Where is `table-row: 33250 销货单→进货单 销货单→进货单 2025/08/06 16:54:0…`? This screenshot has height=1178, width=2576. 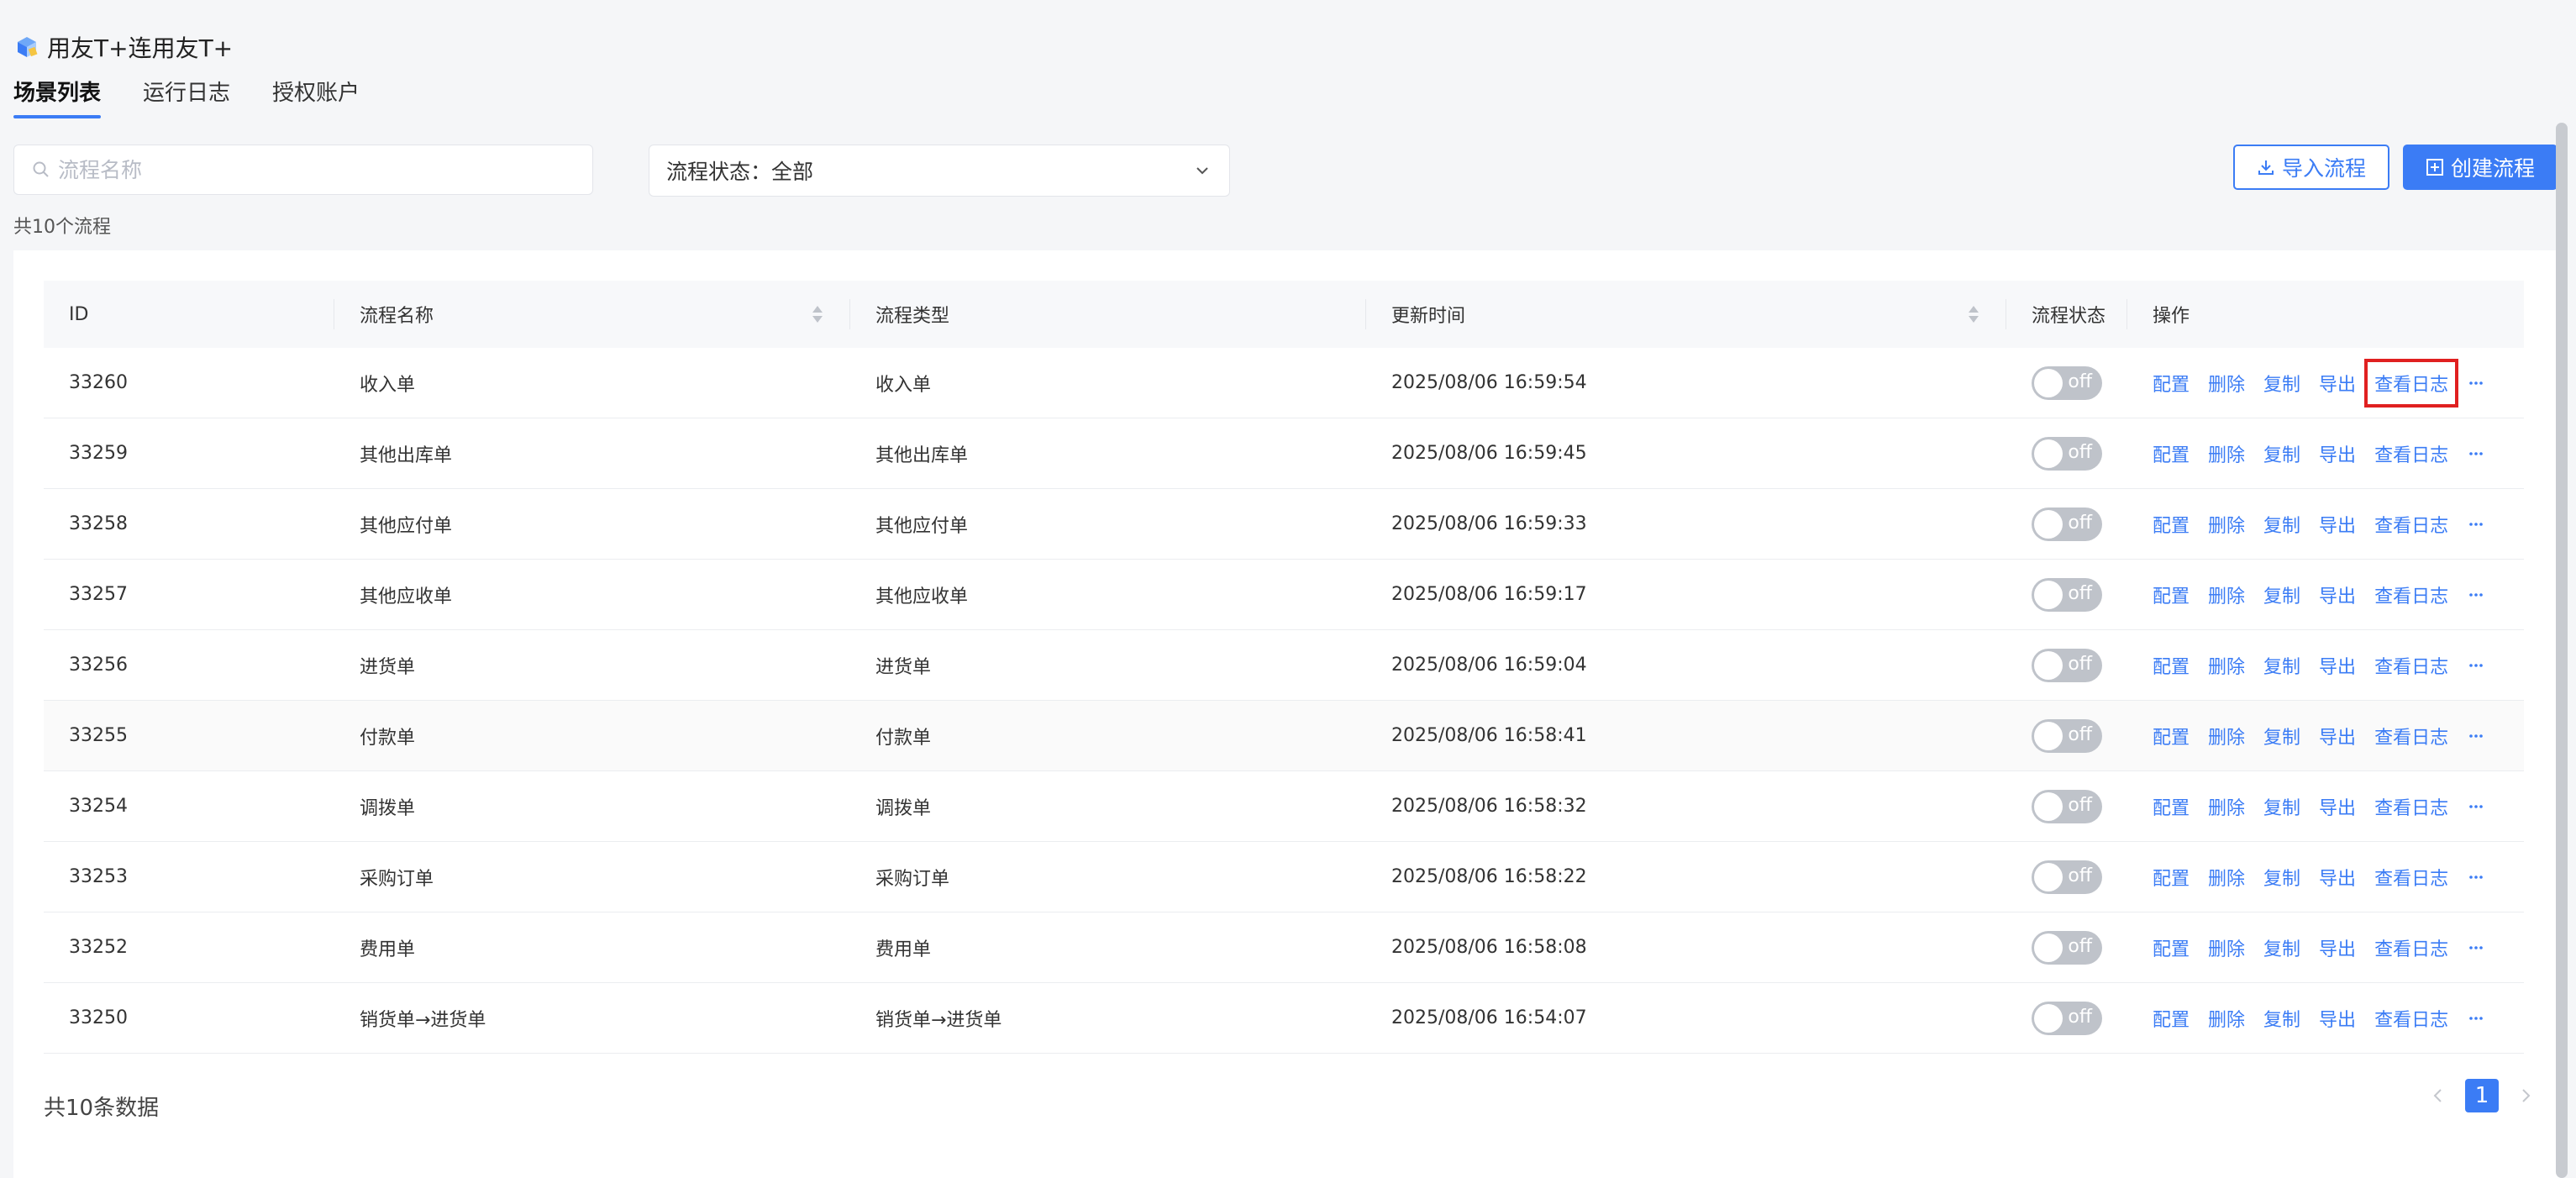 table-row: 33250 销货单→进货单 销货单→进货单 2025/08/06 16:54:0… is located at coordinates (1284, 1019).